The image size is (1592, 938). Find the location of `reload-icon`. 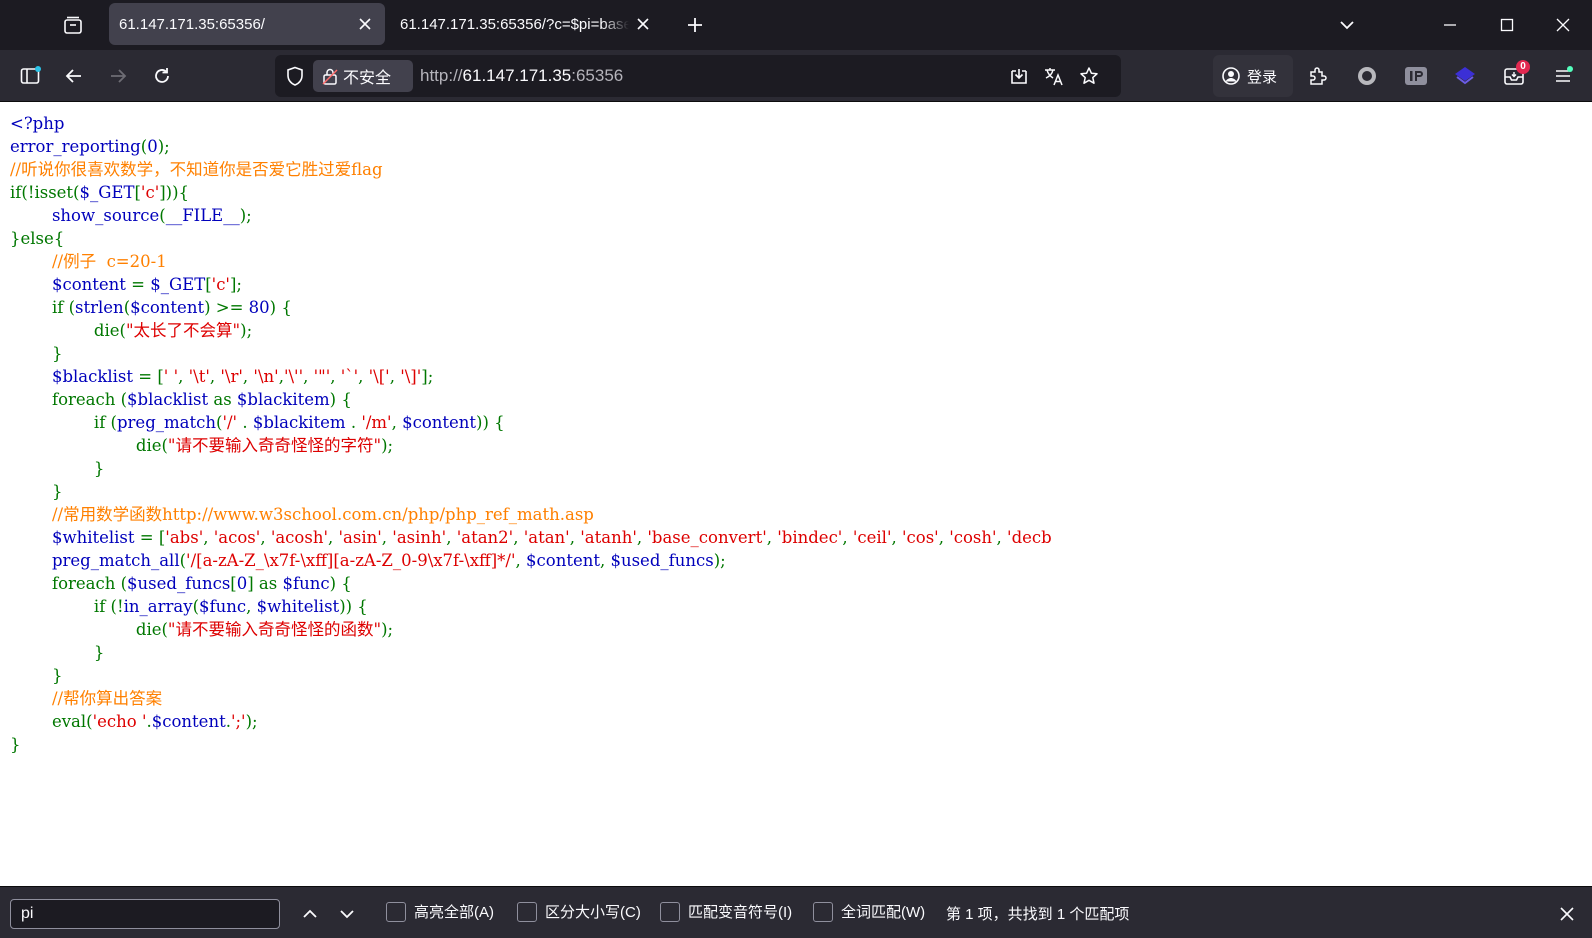

reload-icon is located at coordinates (162, 76).